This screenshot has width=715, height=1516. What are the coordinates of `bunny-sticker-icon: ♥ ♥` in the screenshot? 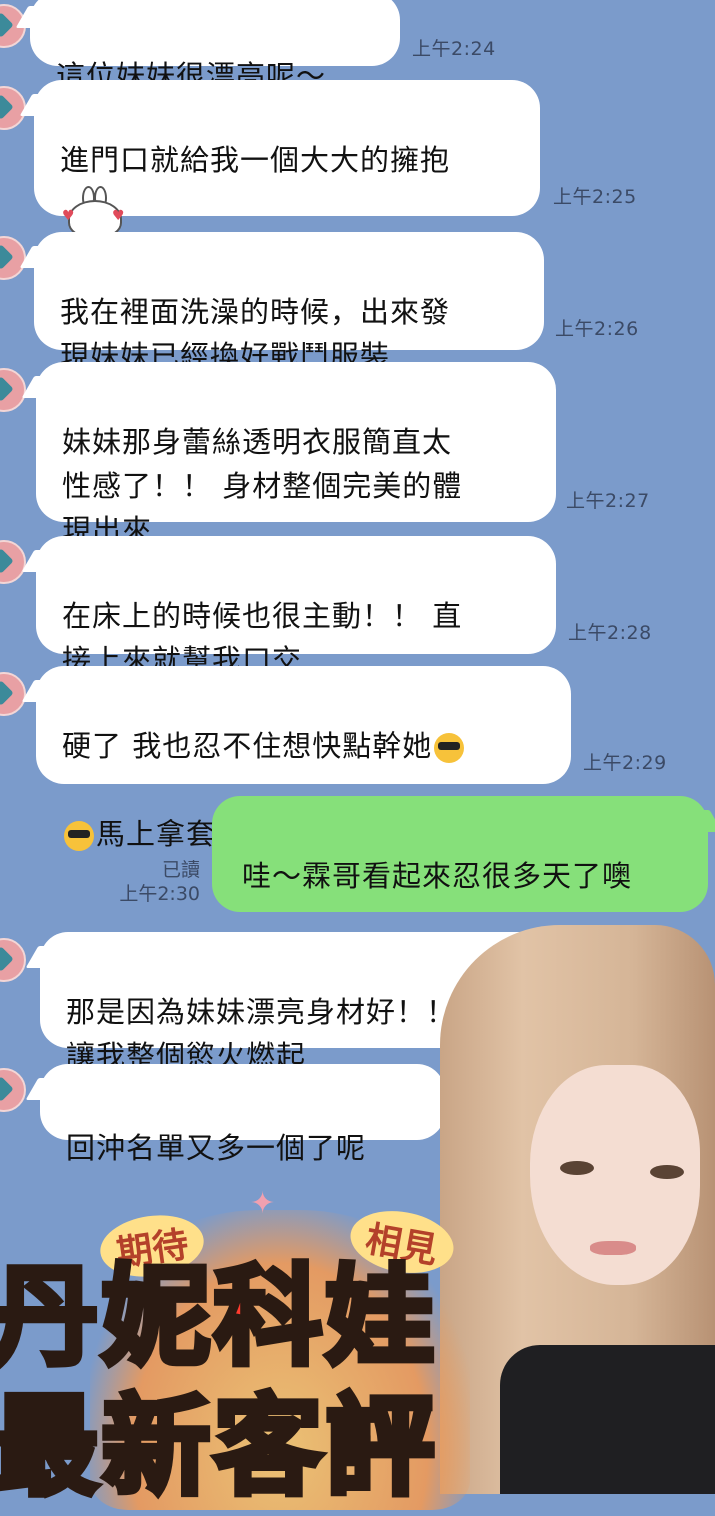 It's located at (93, 212).